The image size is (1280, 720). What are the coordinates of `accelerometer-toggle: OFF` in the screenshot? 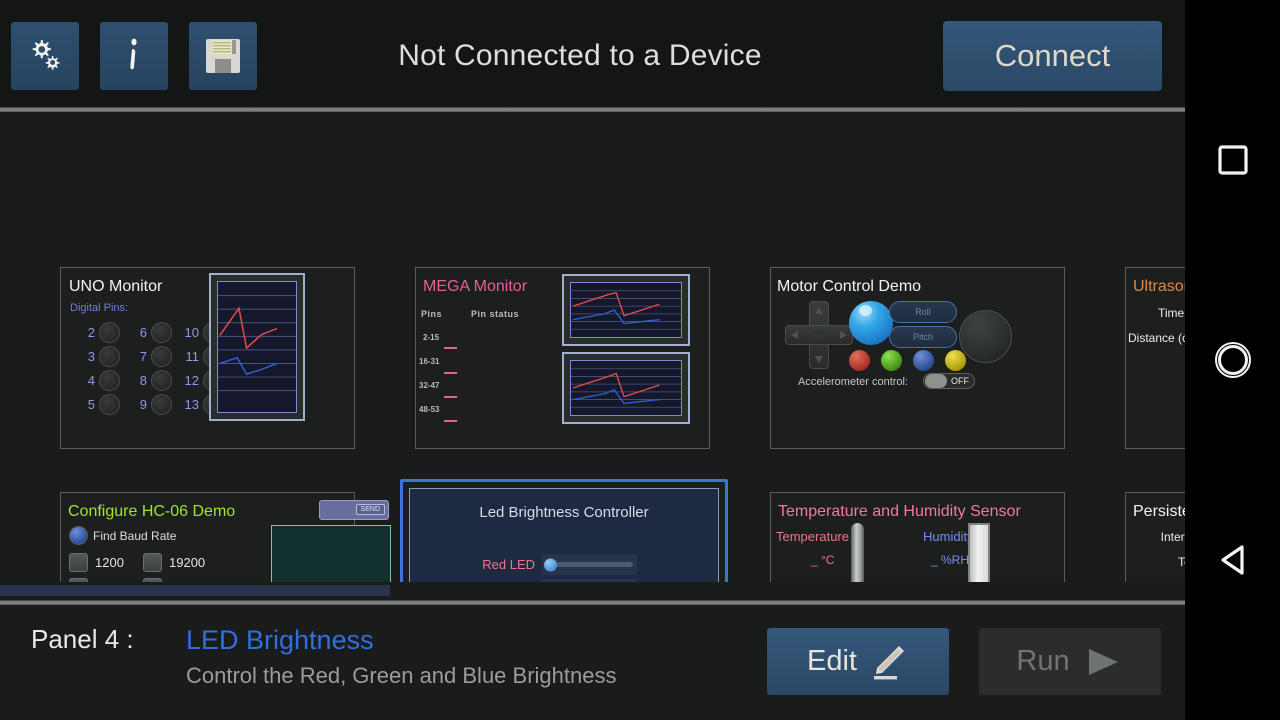 It's located at (949, 381).